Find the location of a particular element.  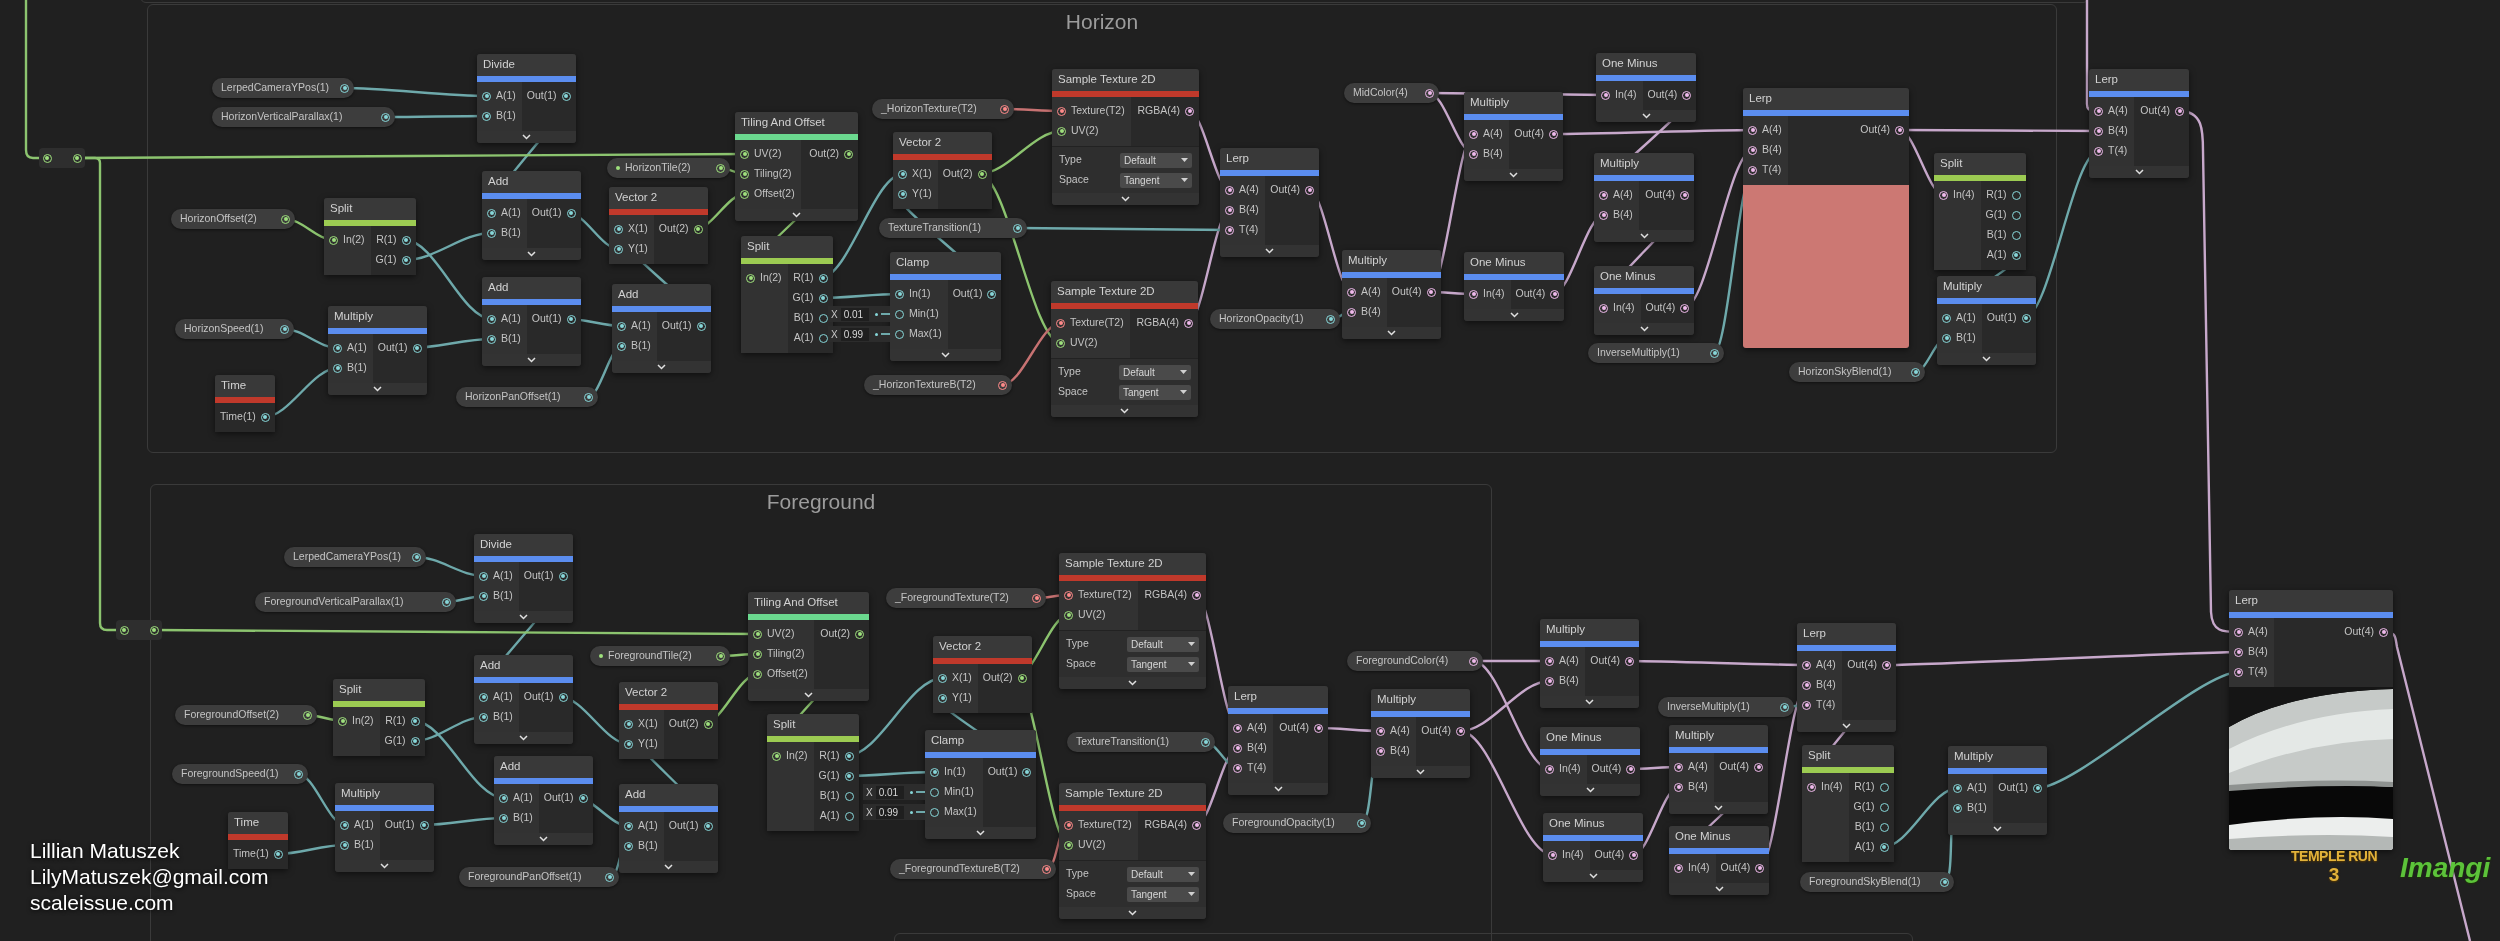

property-node: ForegroundSkyBlend(1) is located at coordinates (1877, 882).